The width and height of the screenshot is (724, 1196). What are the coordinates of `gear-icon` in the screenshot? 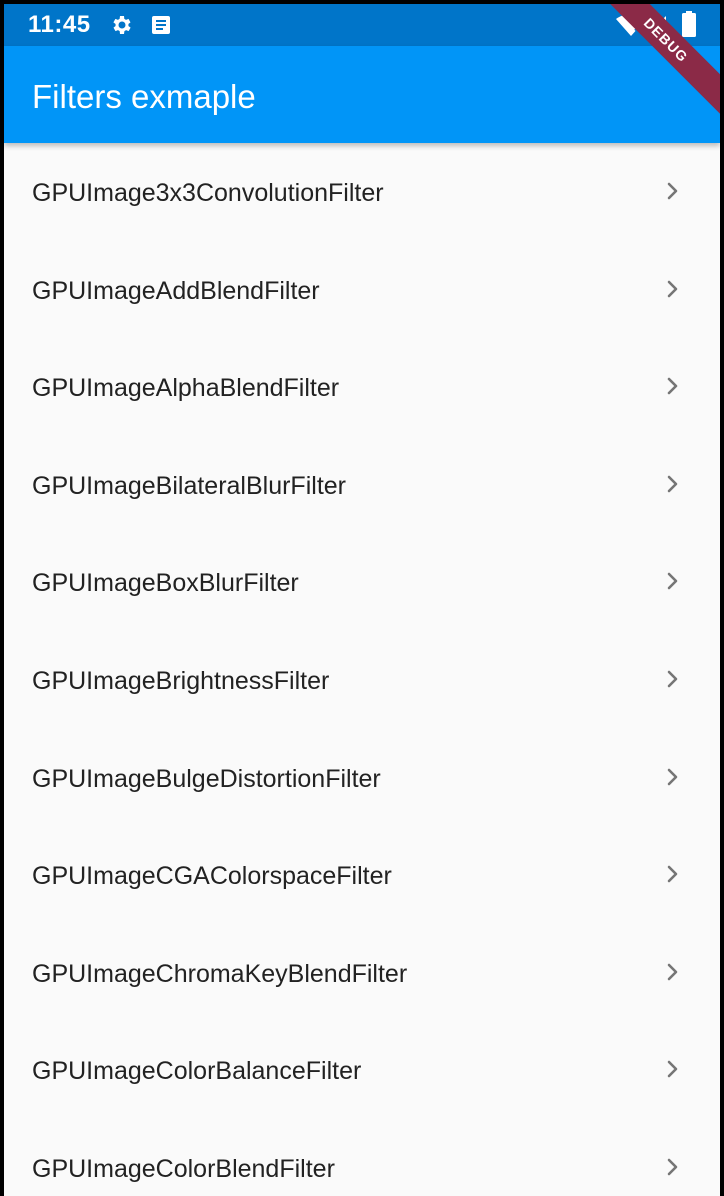 It's located at (122, 25).